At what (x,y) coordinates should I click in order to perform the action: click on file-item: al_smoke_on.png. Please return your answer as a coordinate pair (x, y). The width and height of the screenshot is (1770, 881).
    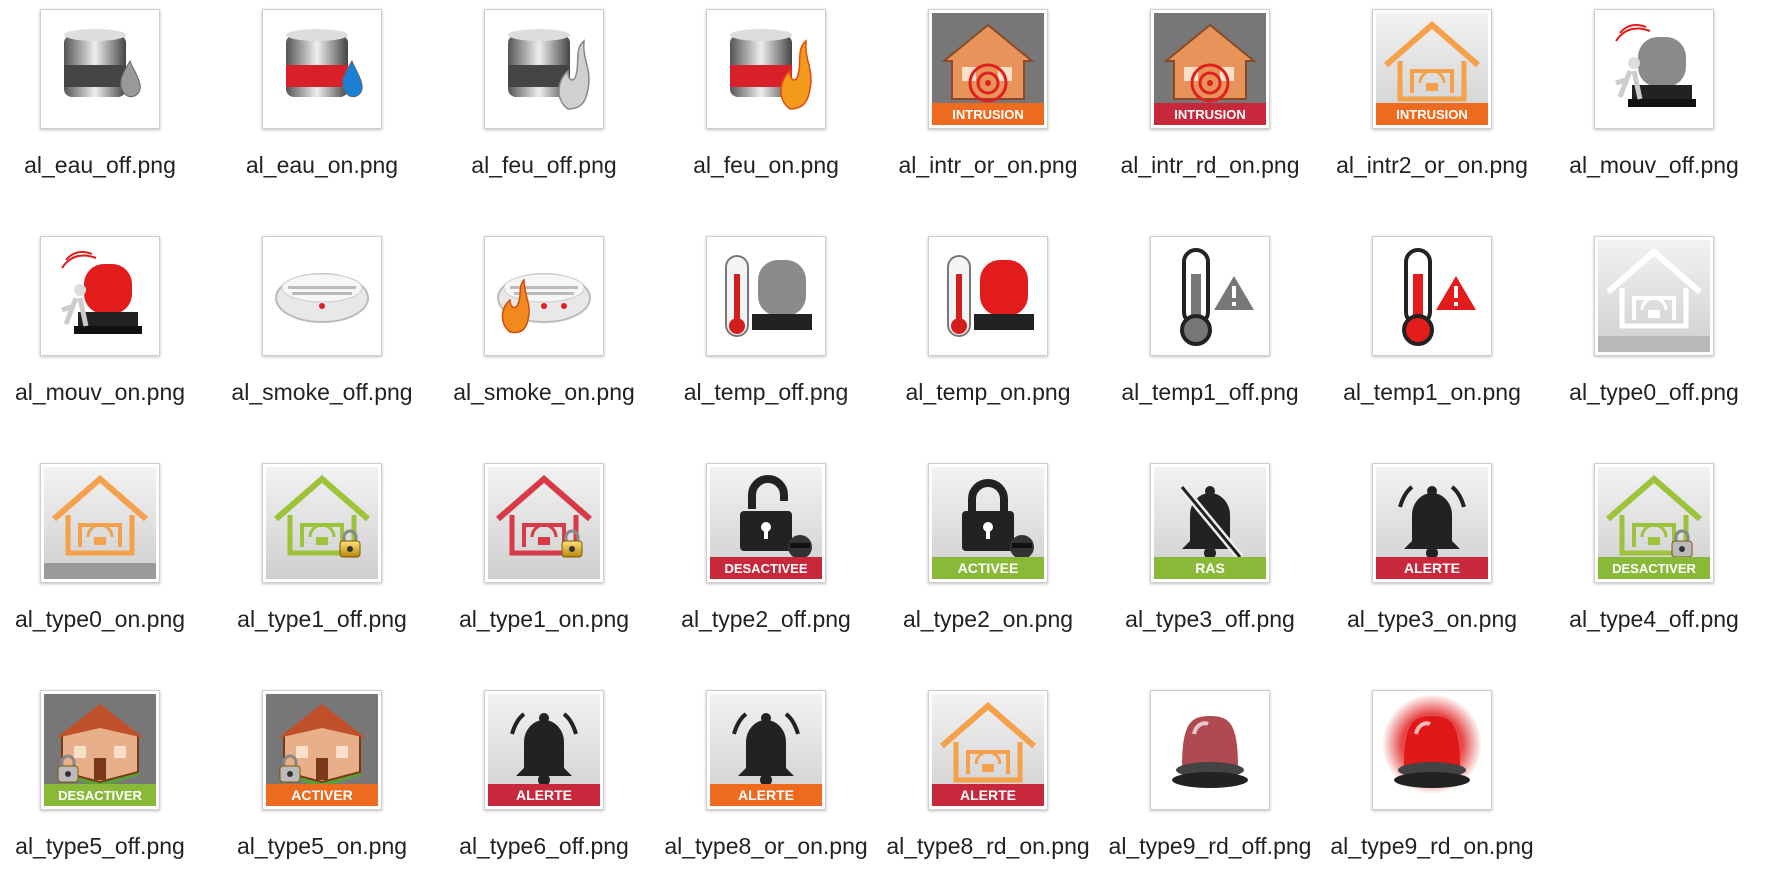
    Looking at the image, I should click on (544, 327).